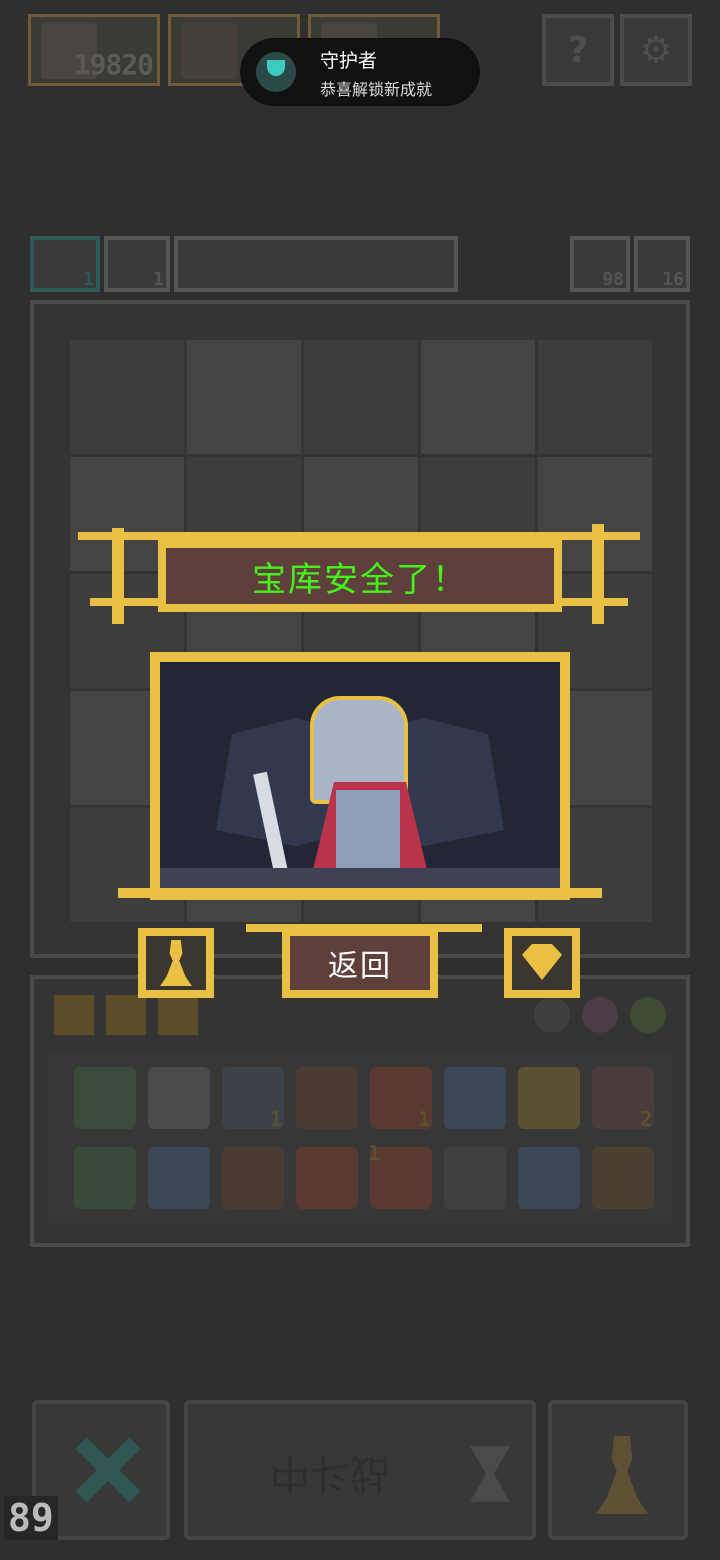  Describe the element at coordinates (622, 1475) in the screenshot. I see `pawn-icon` at that location.